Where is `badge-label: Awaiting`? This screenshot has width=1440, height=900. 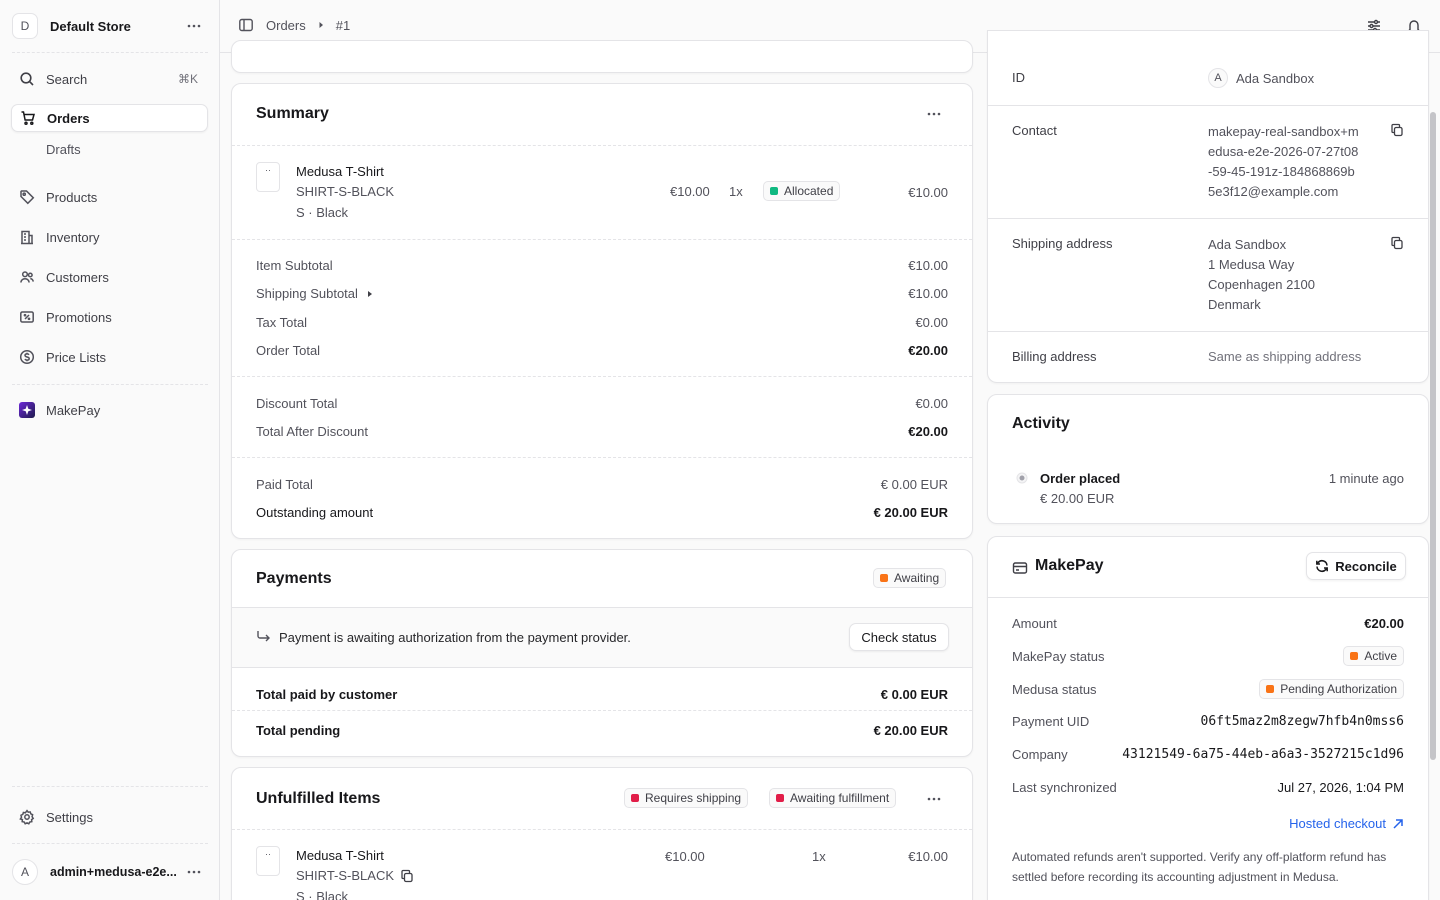
badge-label: Awaiting is located at coordinates (917, 578).